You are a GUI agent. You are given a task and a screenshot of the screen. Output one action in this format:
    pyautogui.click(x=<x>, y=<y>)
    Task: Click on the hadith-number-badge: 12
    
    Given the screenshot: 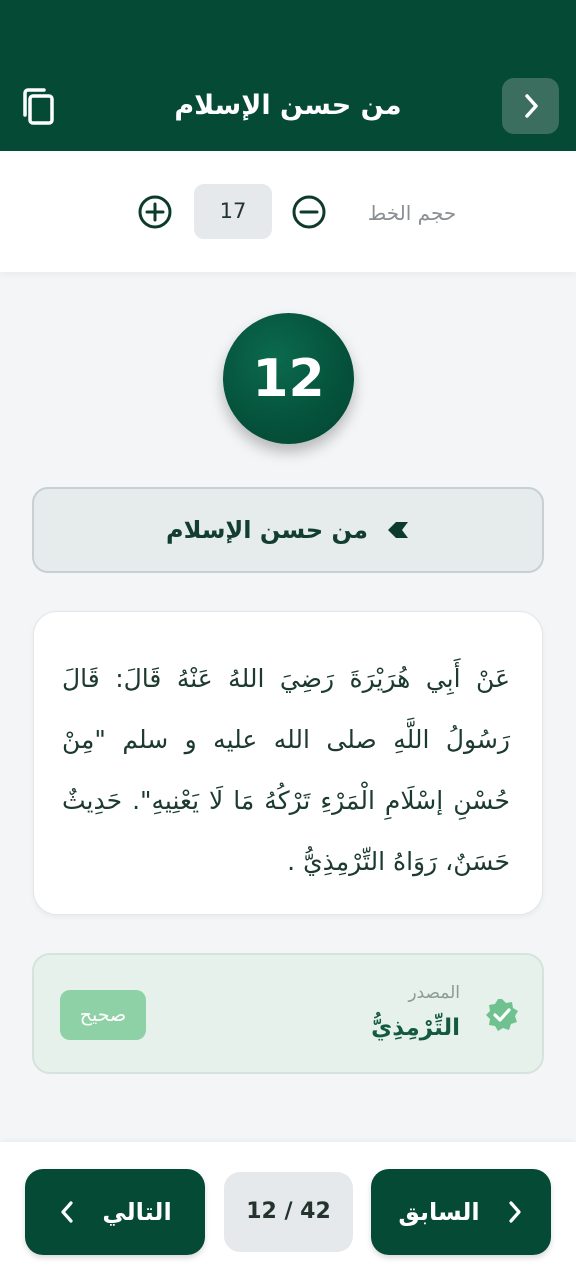 What is the action you would take?
    pyautogui.click(x=288, y=378)
    